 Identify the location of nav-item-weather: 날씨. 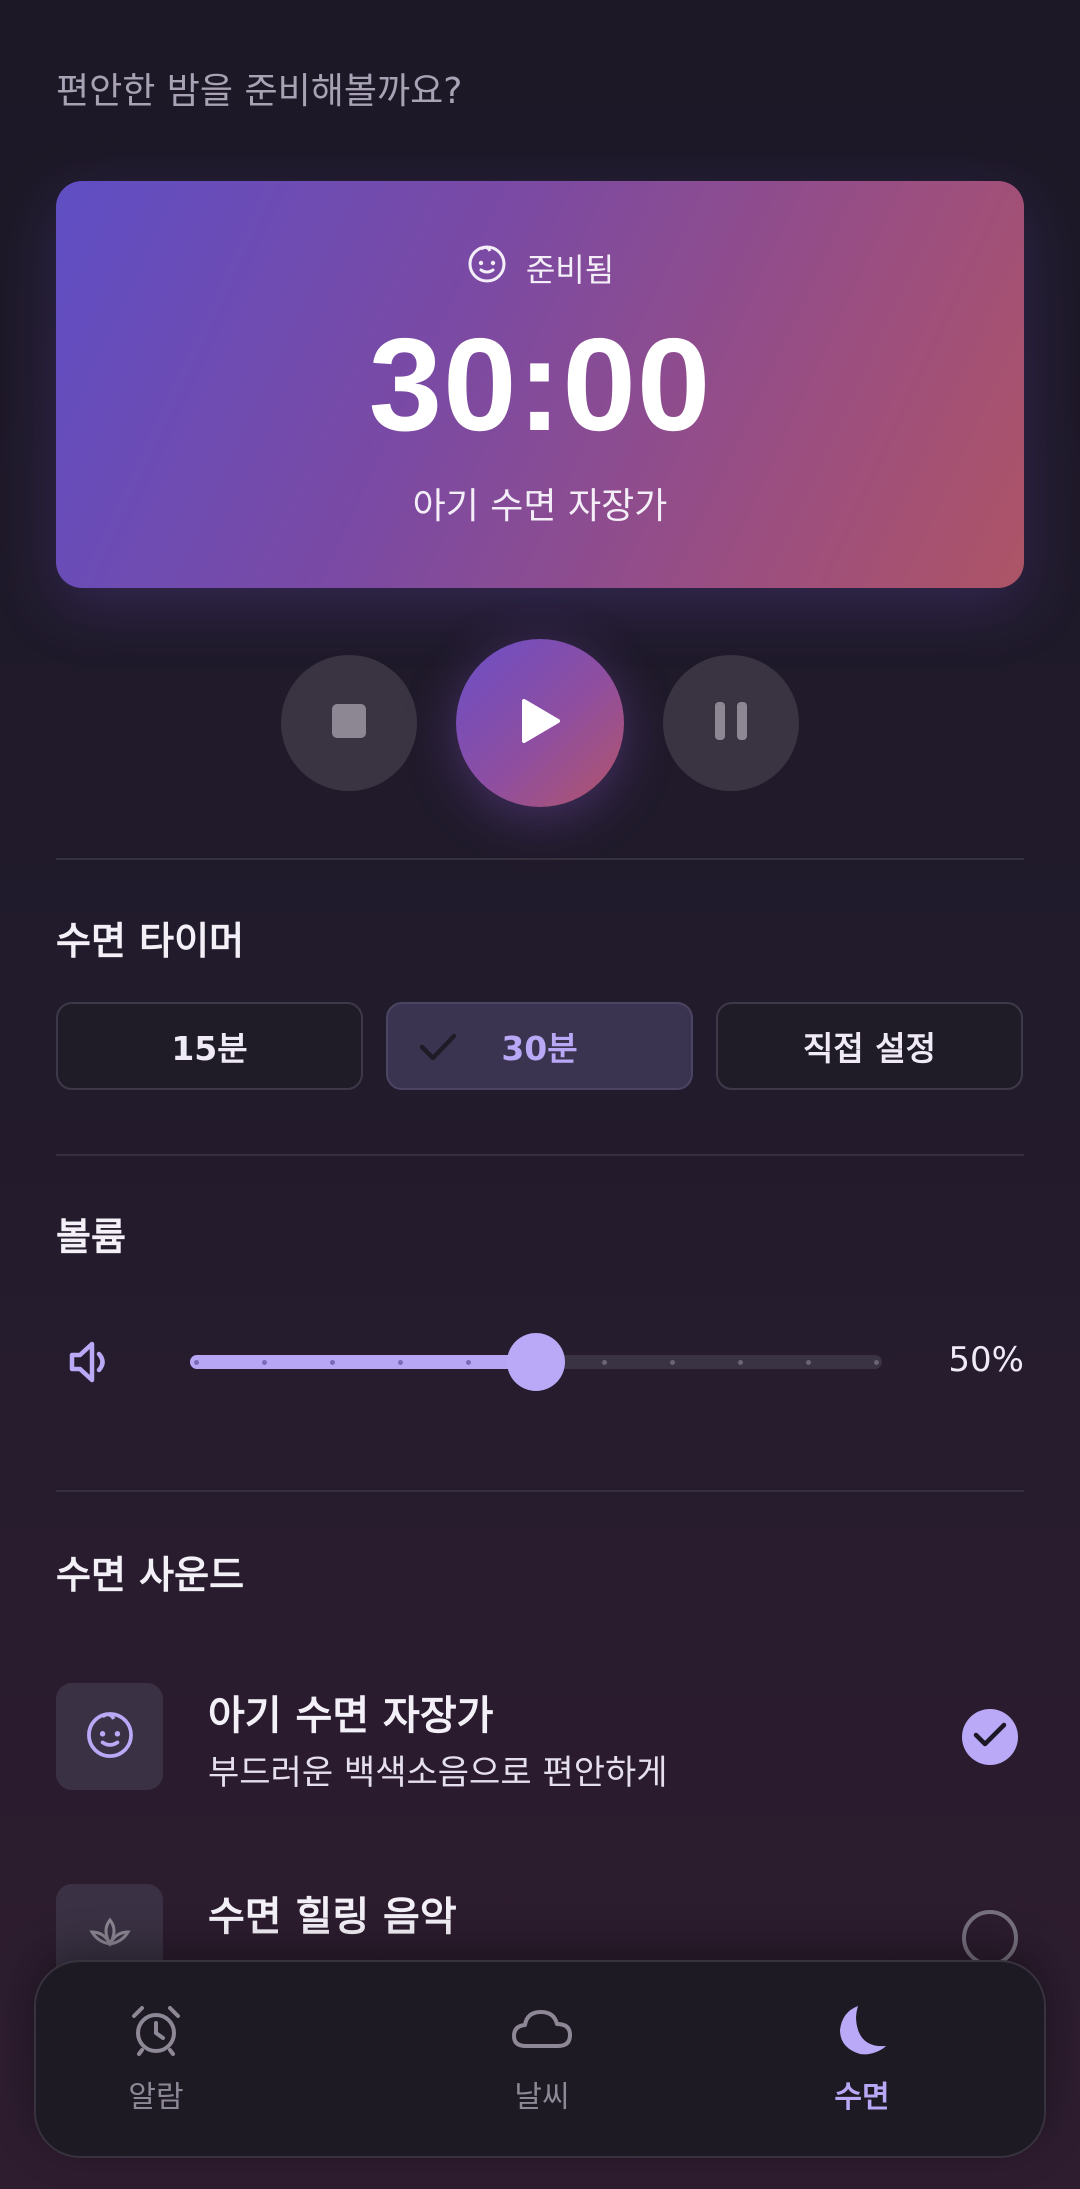
(542, 2059).